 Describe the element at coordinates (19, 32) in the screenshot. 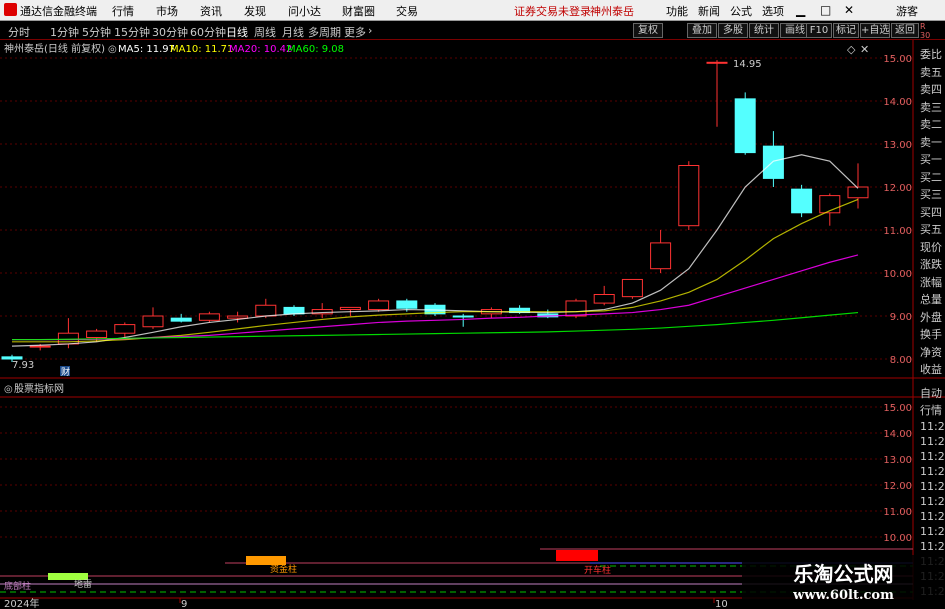

I see `period-tab-fenshi: 分时` at that location.